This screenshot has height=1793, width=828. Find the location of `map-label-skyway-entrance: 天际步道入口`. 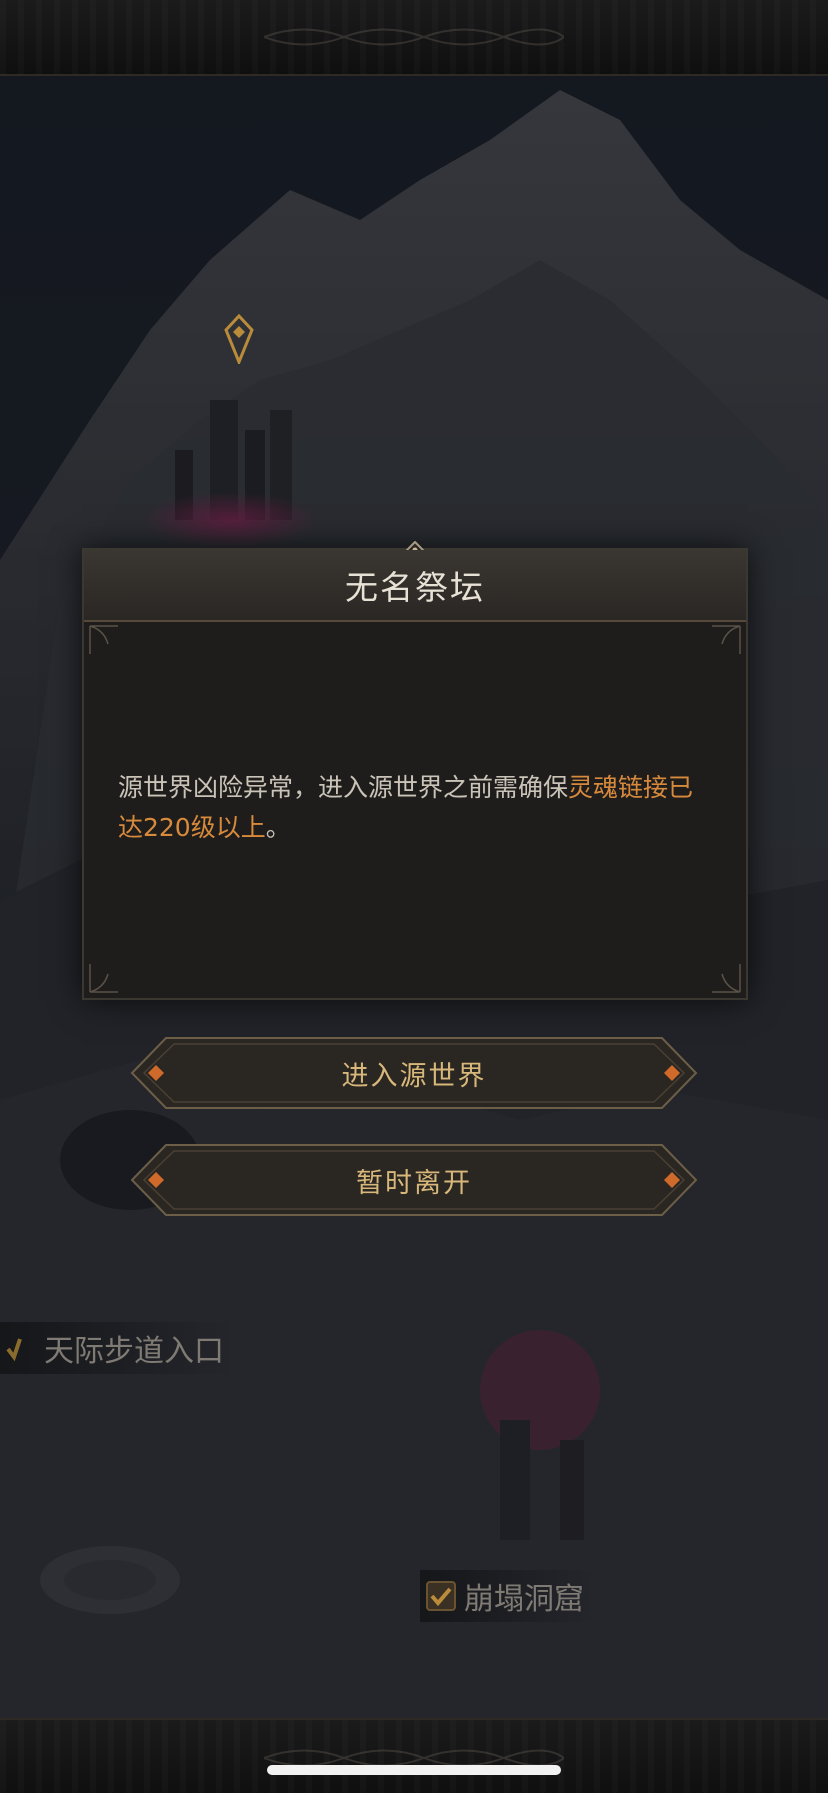

map-label-skyway-entrance: 天际步道入口 is located at coordinates (119, 1348).